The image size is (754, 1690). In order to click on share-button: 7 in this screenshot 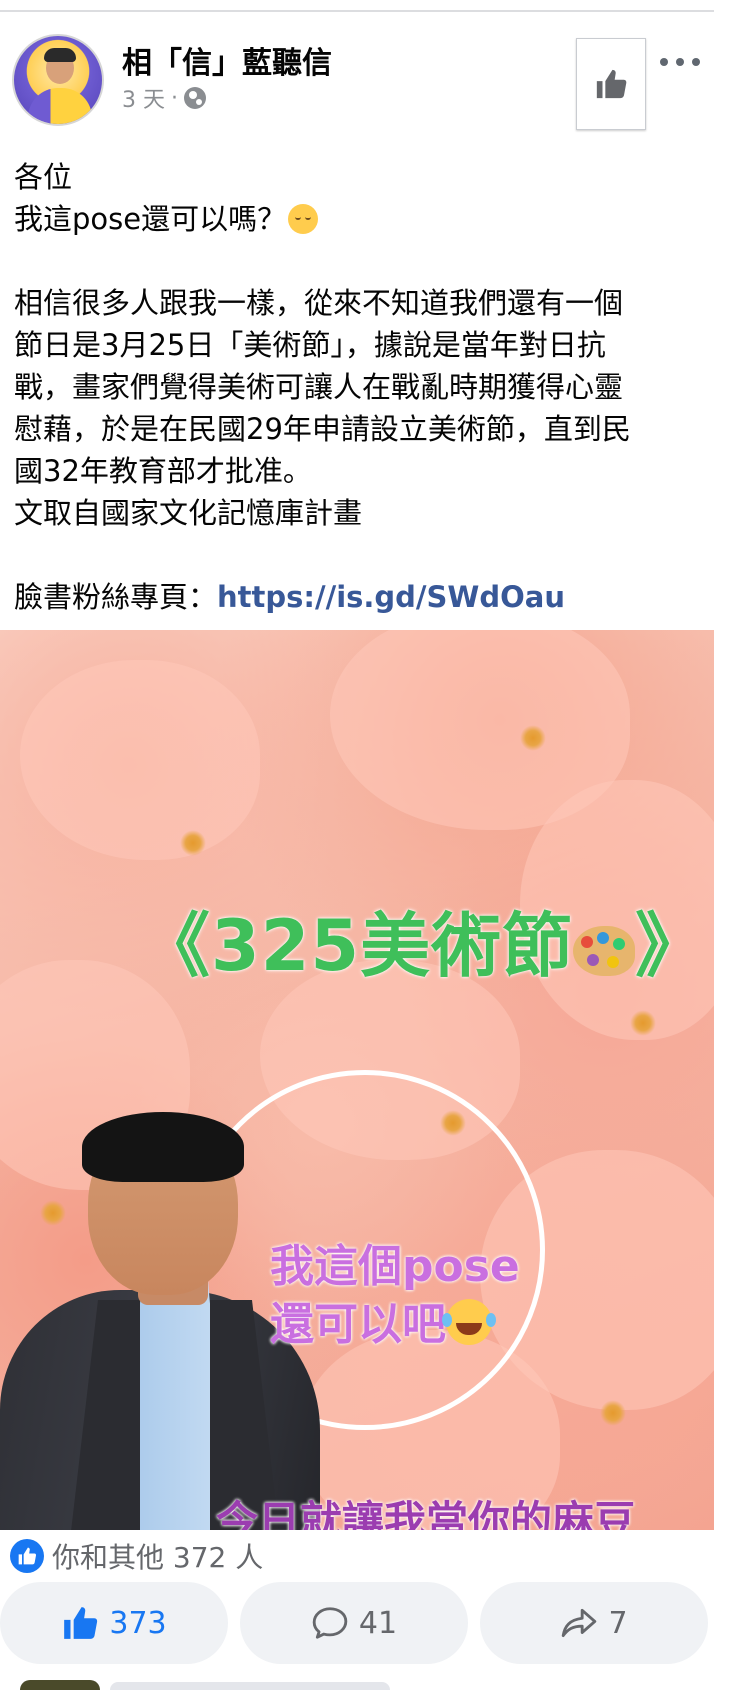, I will do `click(594, 1623)`.